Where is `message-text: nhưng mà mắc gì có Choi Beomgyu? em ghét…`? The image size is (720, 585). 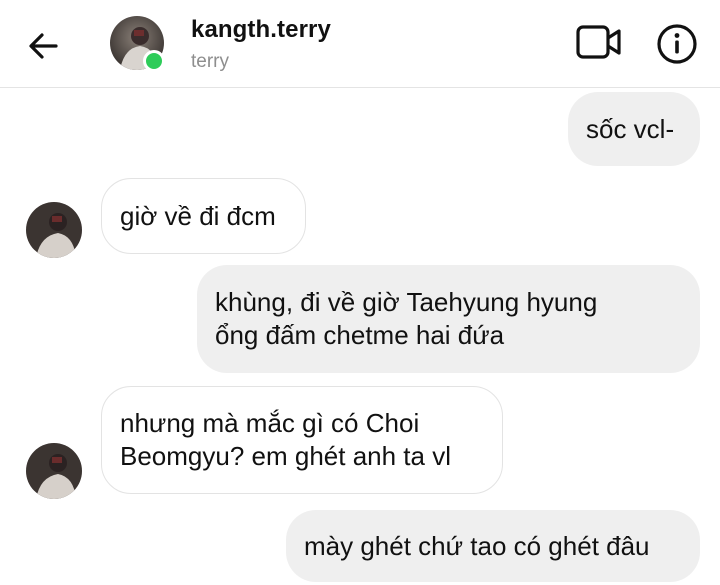
message-text: nhưng mà mắc gì có Choi Beomgyu? em ghét… is located at coordinates (285, 439).